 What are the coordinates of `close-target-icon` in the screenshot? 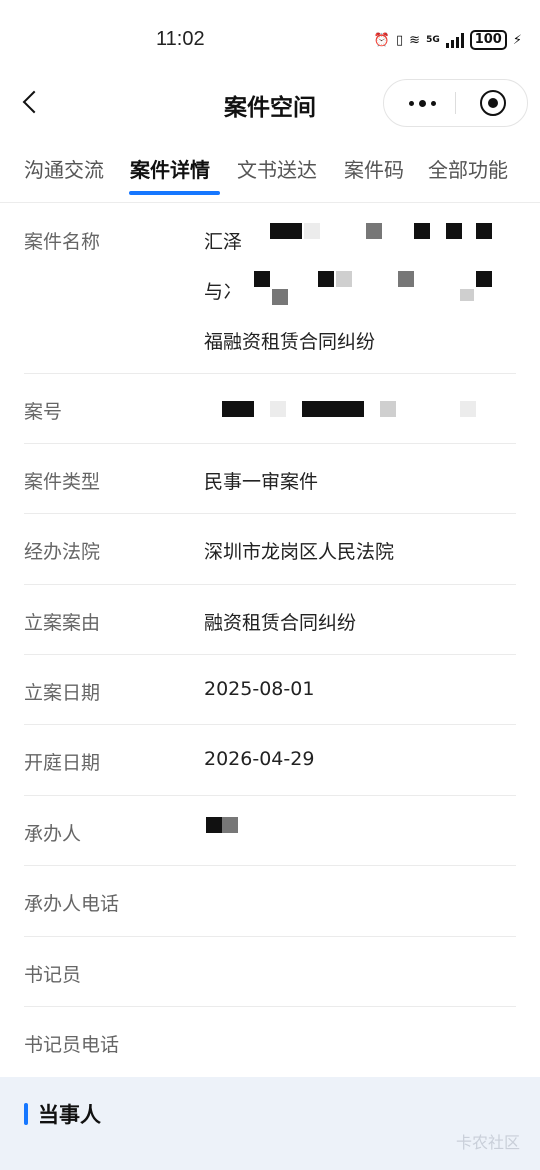 It's located at (493, 103).